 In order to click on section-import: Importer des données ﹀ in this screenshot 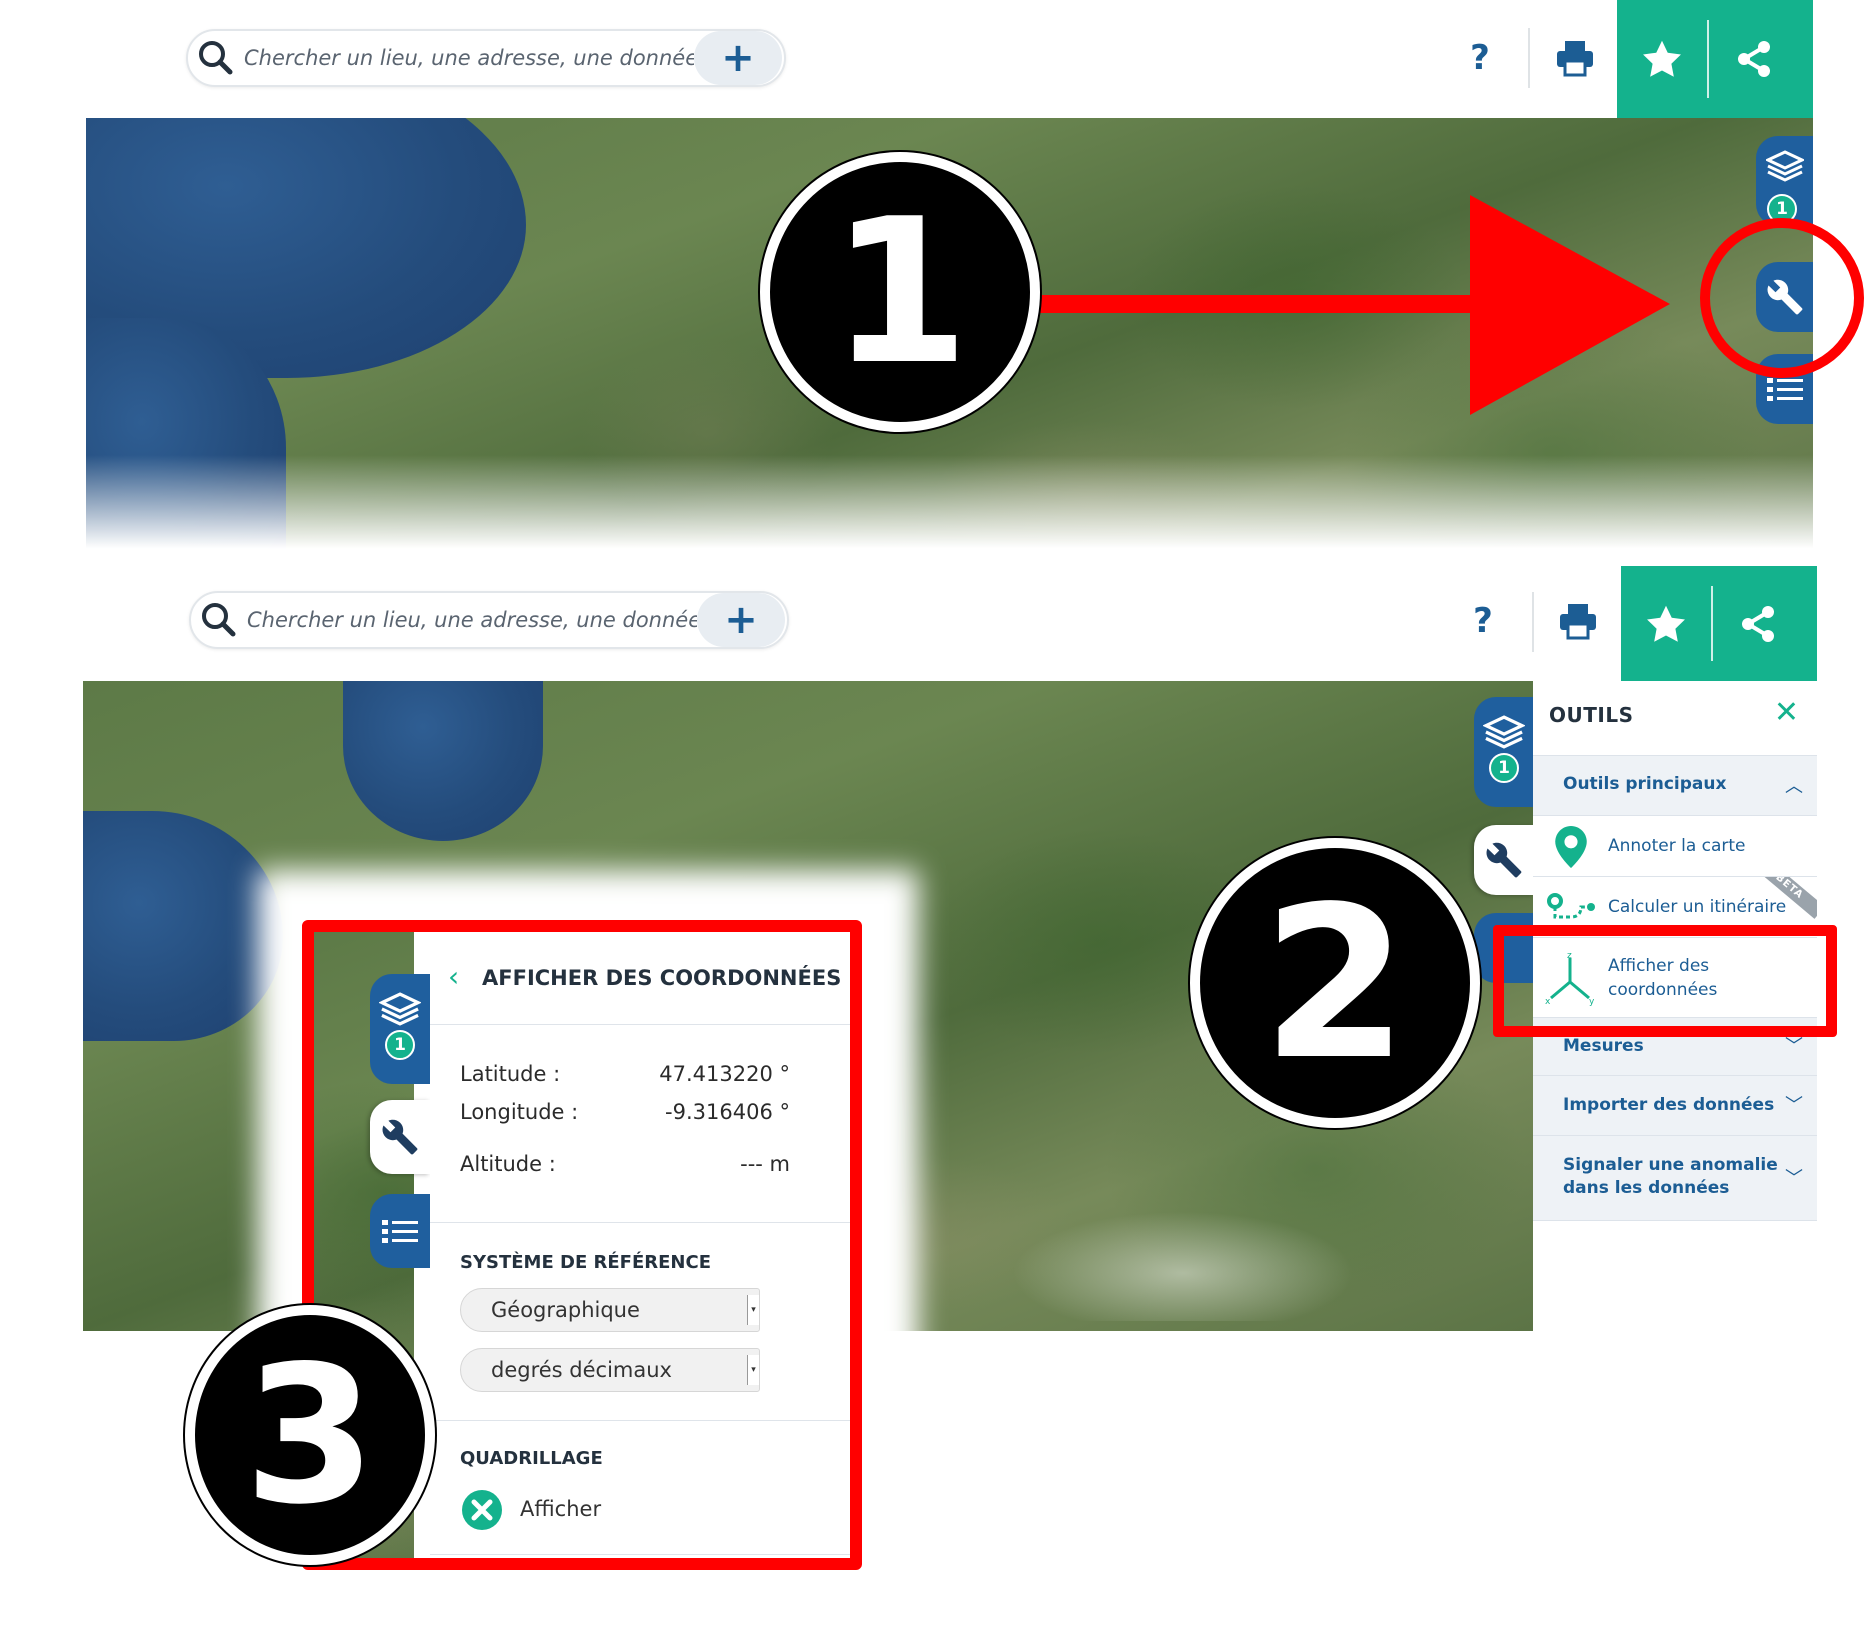, I will do `click(1675, 1105)`.